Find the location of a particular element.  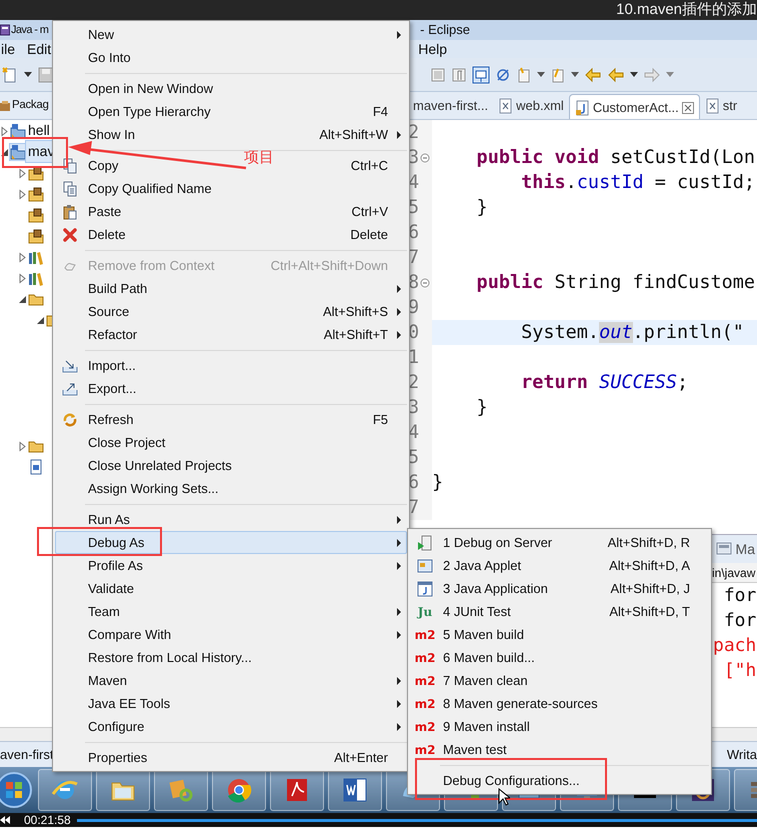

tree-item: hell is located at coordinates (39, 130).